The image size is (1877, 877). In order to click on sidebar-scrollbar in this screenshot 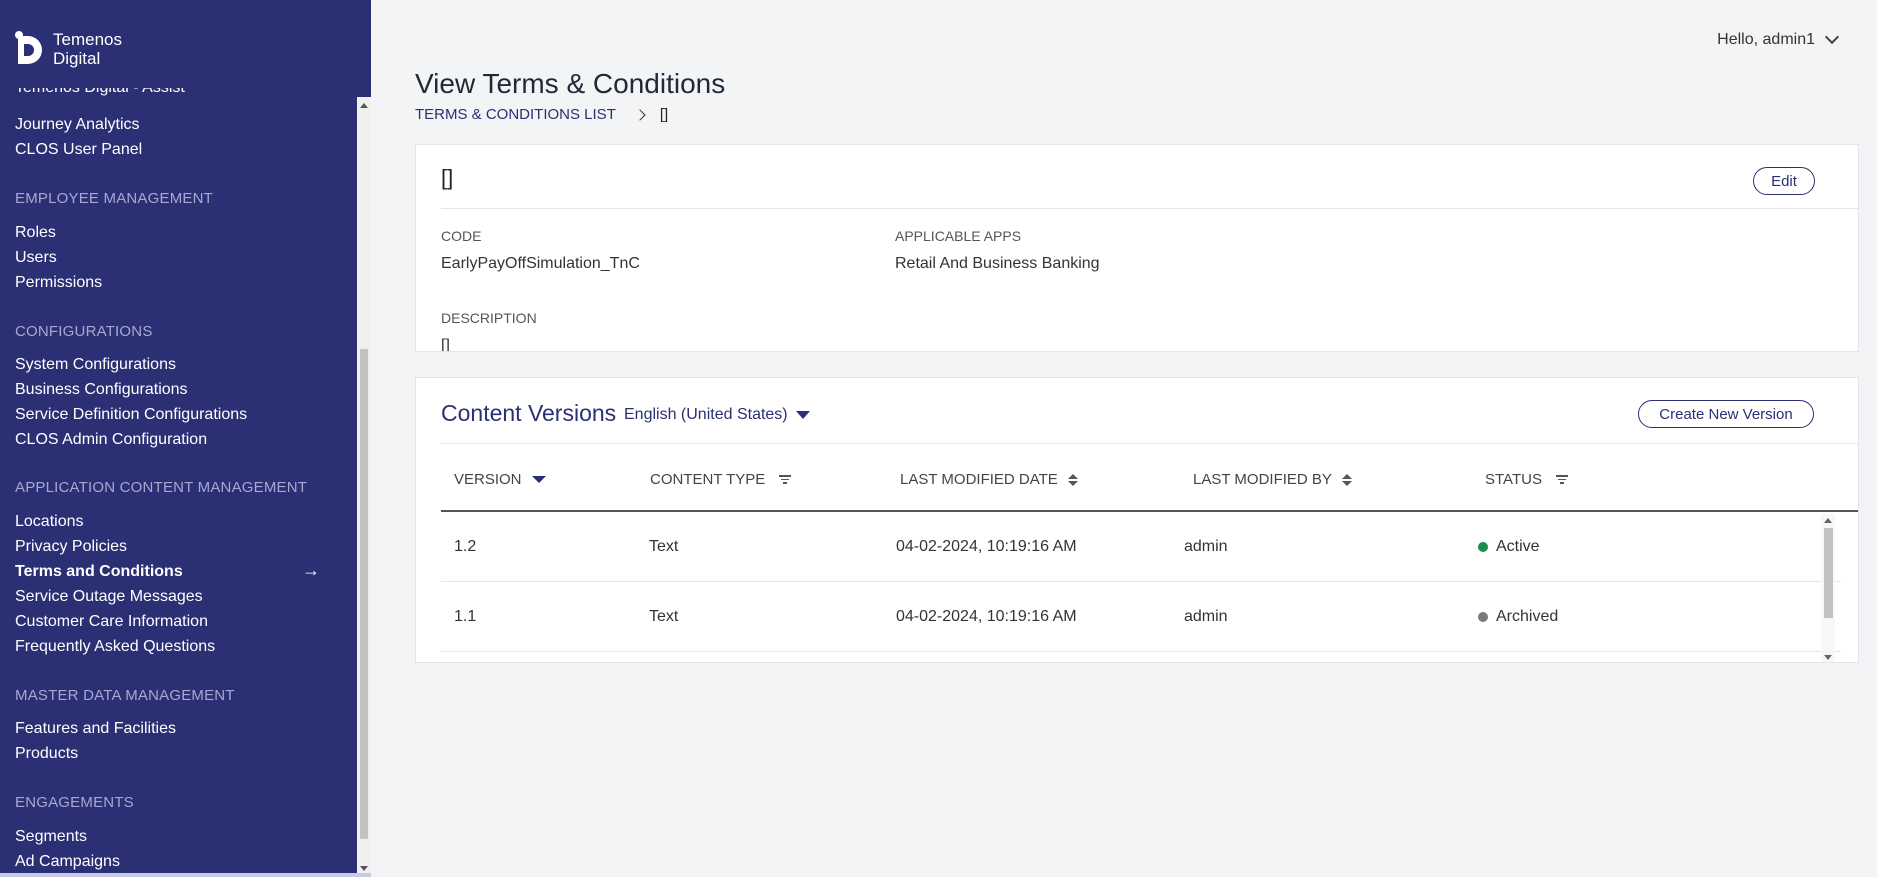, I will do `click(364, 487)`.